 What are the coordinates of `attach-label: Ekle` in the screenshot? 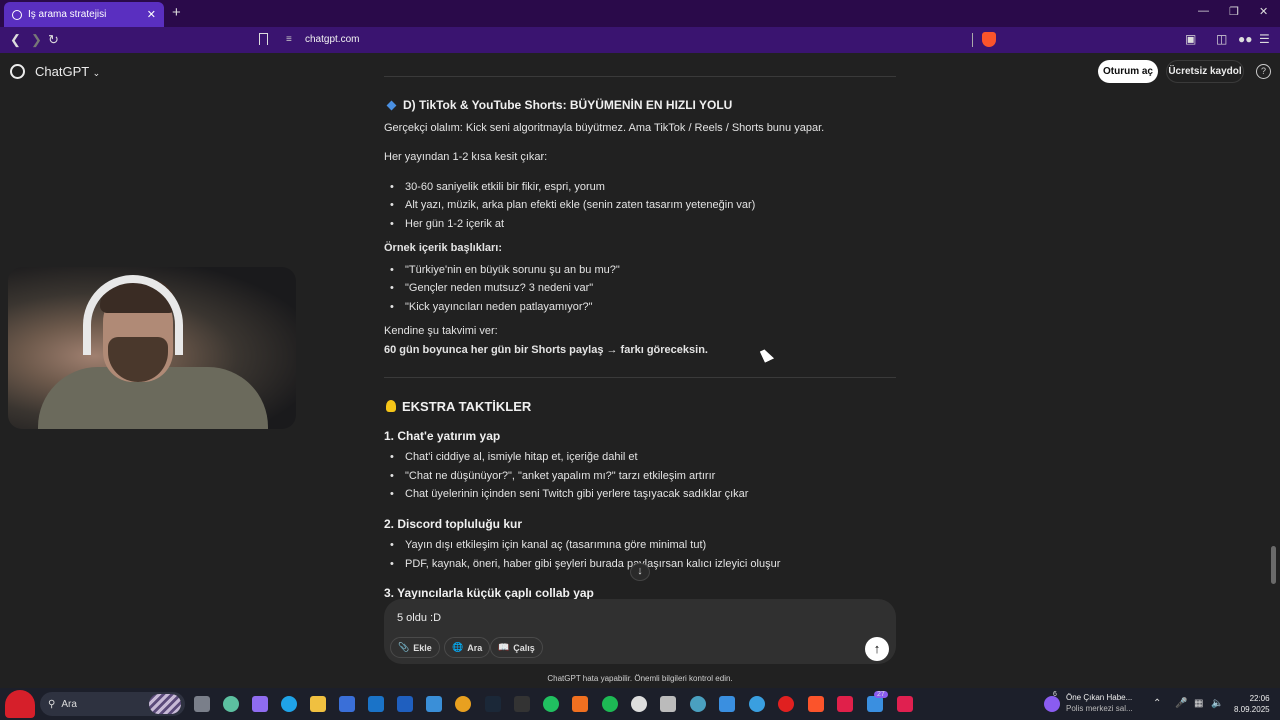 It's located at (422, 647).